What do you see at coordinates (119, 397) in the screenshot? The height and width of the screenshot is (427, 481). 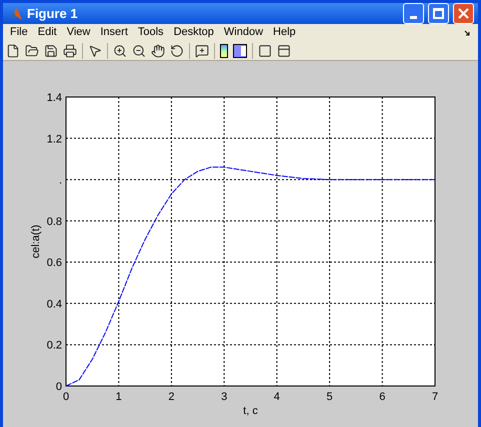 I see `x-tick-label: 1` at bounding box center [119, 397].